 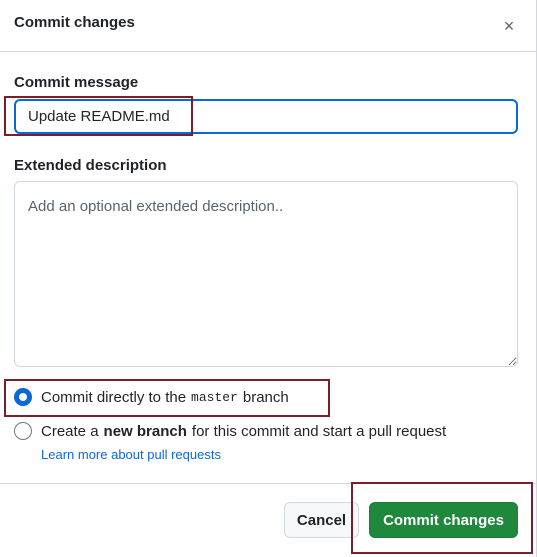 I want to click on radio-direct, so click(x=23, y=397).